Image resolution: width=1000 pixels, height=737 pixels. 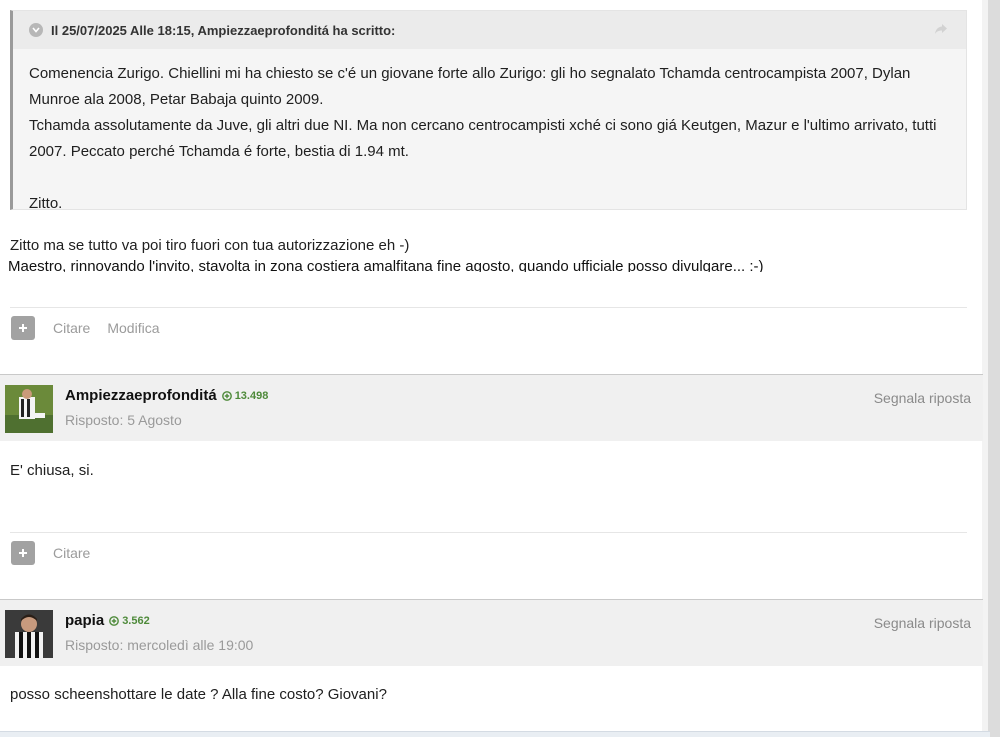 I want to click on reputation-count: 3.562, so click(x=136, y=620).